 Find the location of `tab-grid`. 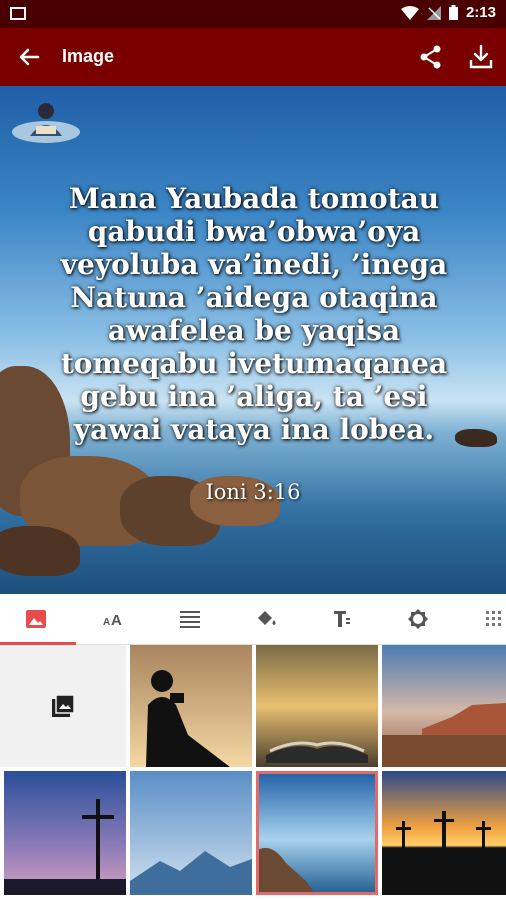

tab-grid is located at coordinates (482, 619).